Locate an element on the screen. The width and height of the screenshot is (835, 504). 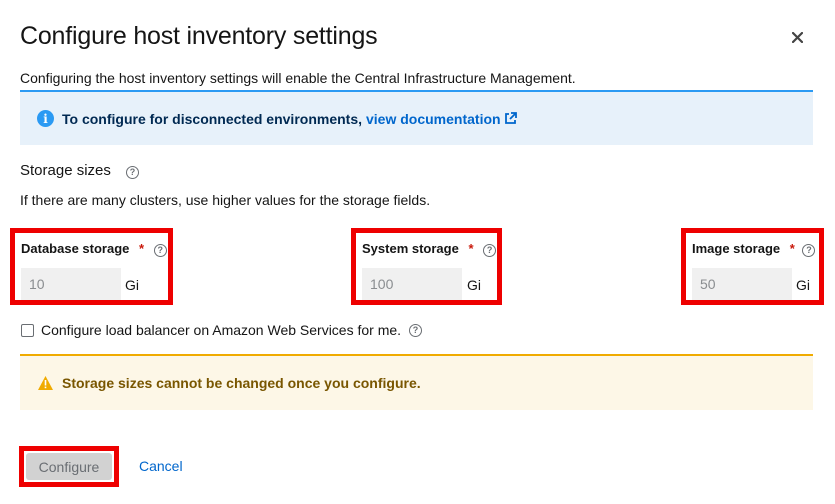
configure-button-highlight: Configure is located at coordinates (69, 466).